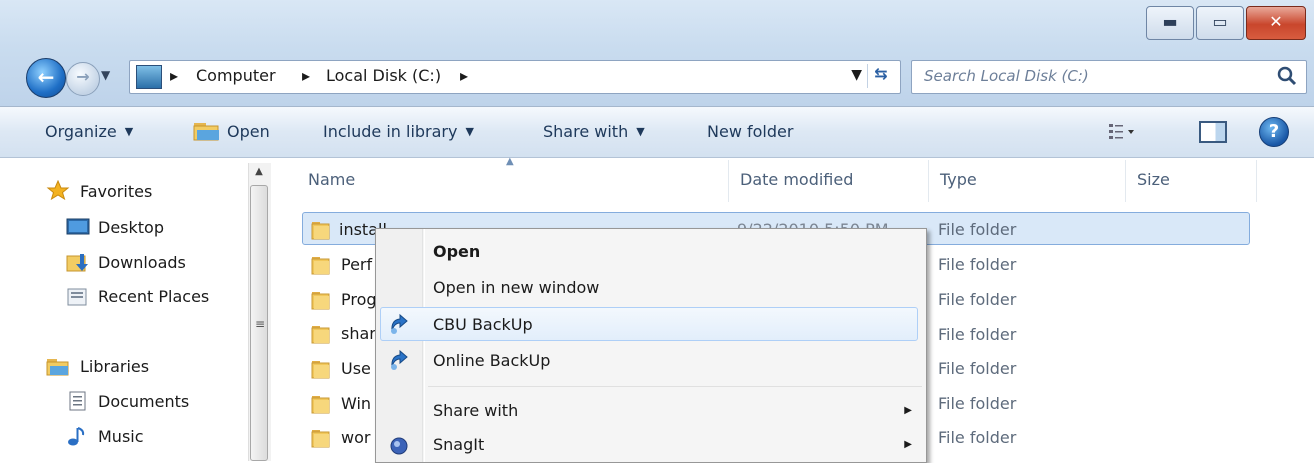  What do you see at coordinates (149, 77) in the screenshot?
I see `computer-icon` at bounding box center [149, 77].